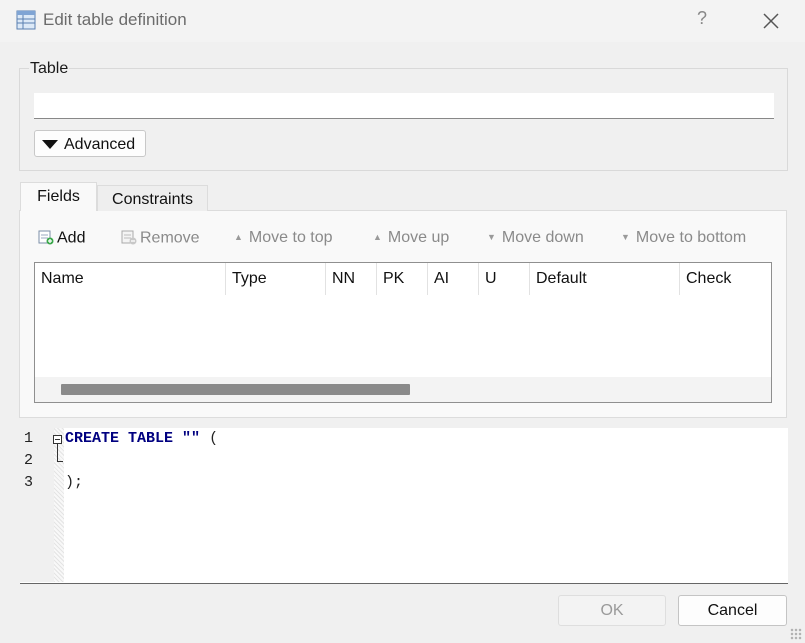 This screenshot has height=643, width=805. What do you see at coordinates (402, 21) in the screenshot?
I see `title-bar: Edit table definition ?` at bounding box center [402, 21].